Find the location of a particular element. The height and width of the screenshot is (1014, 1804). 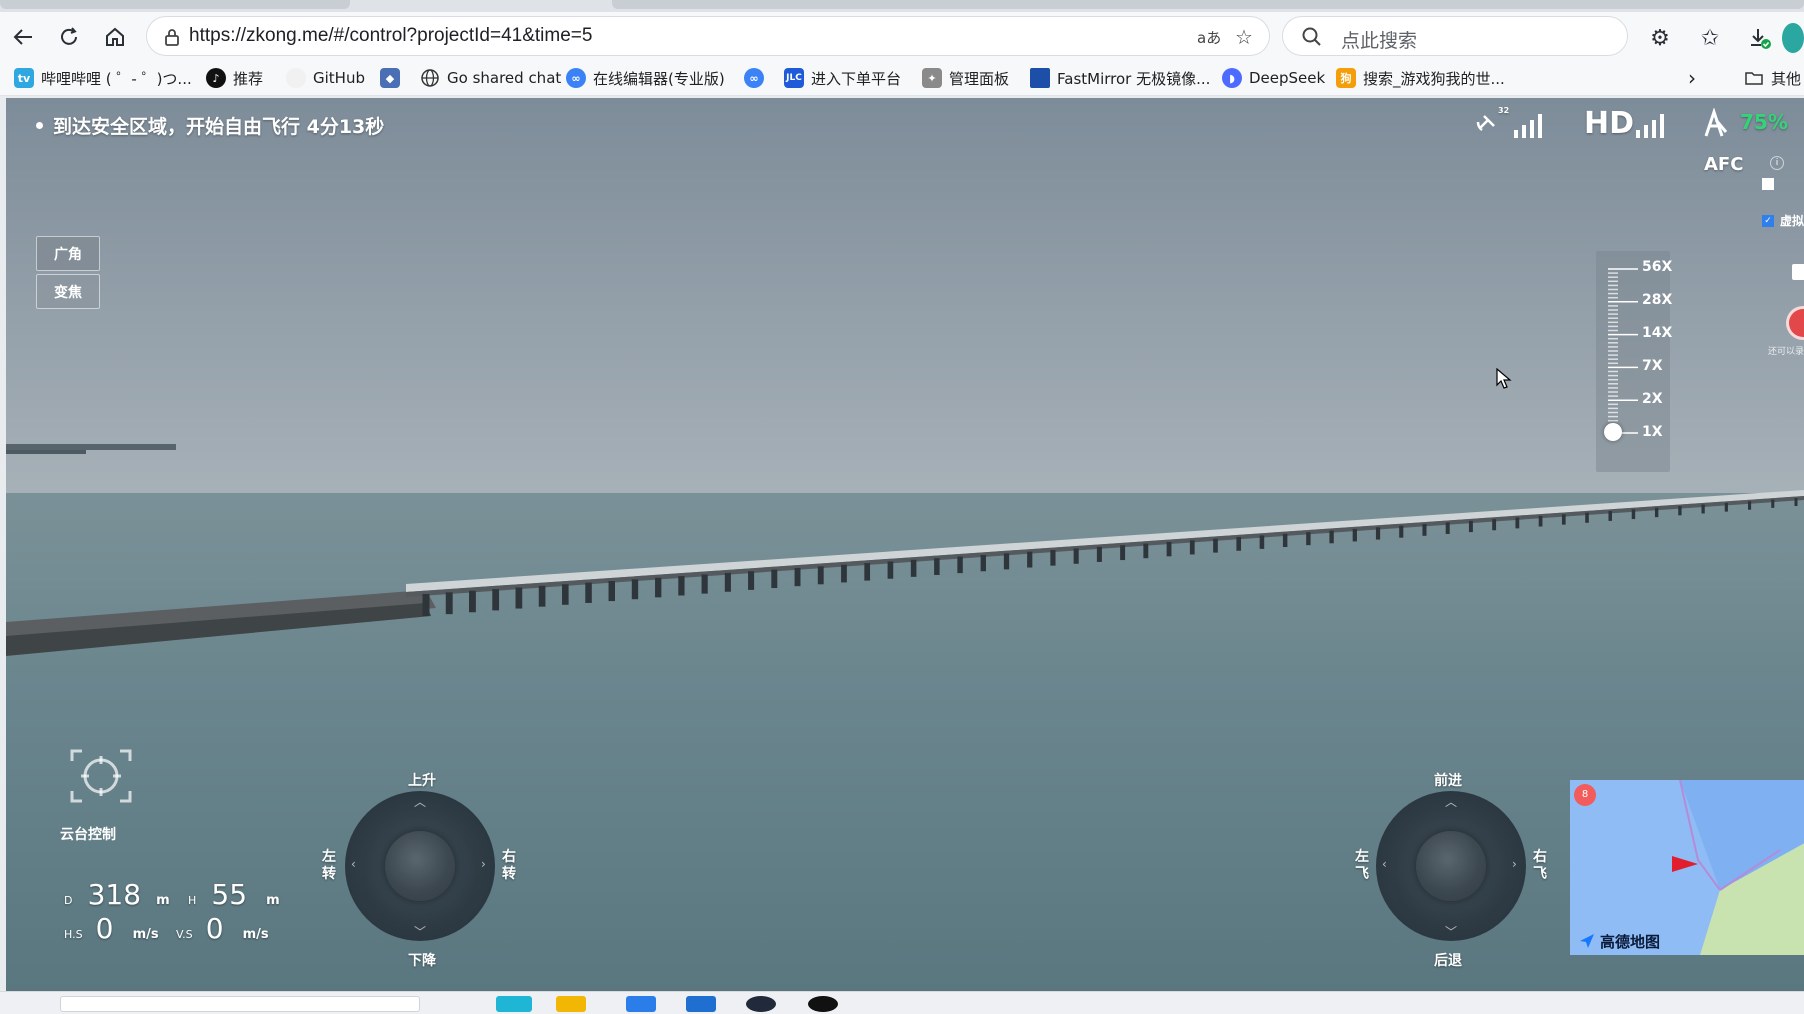

right-stick-right-label: 右飞 is located at coordinates (1540, 865).